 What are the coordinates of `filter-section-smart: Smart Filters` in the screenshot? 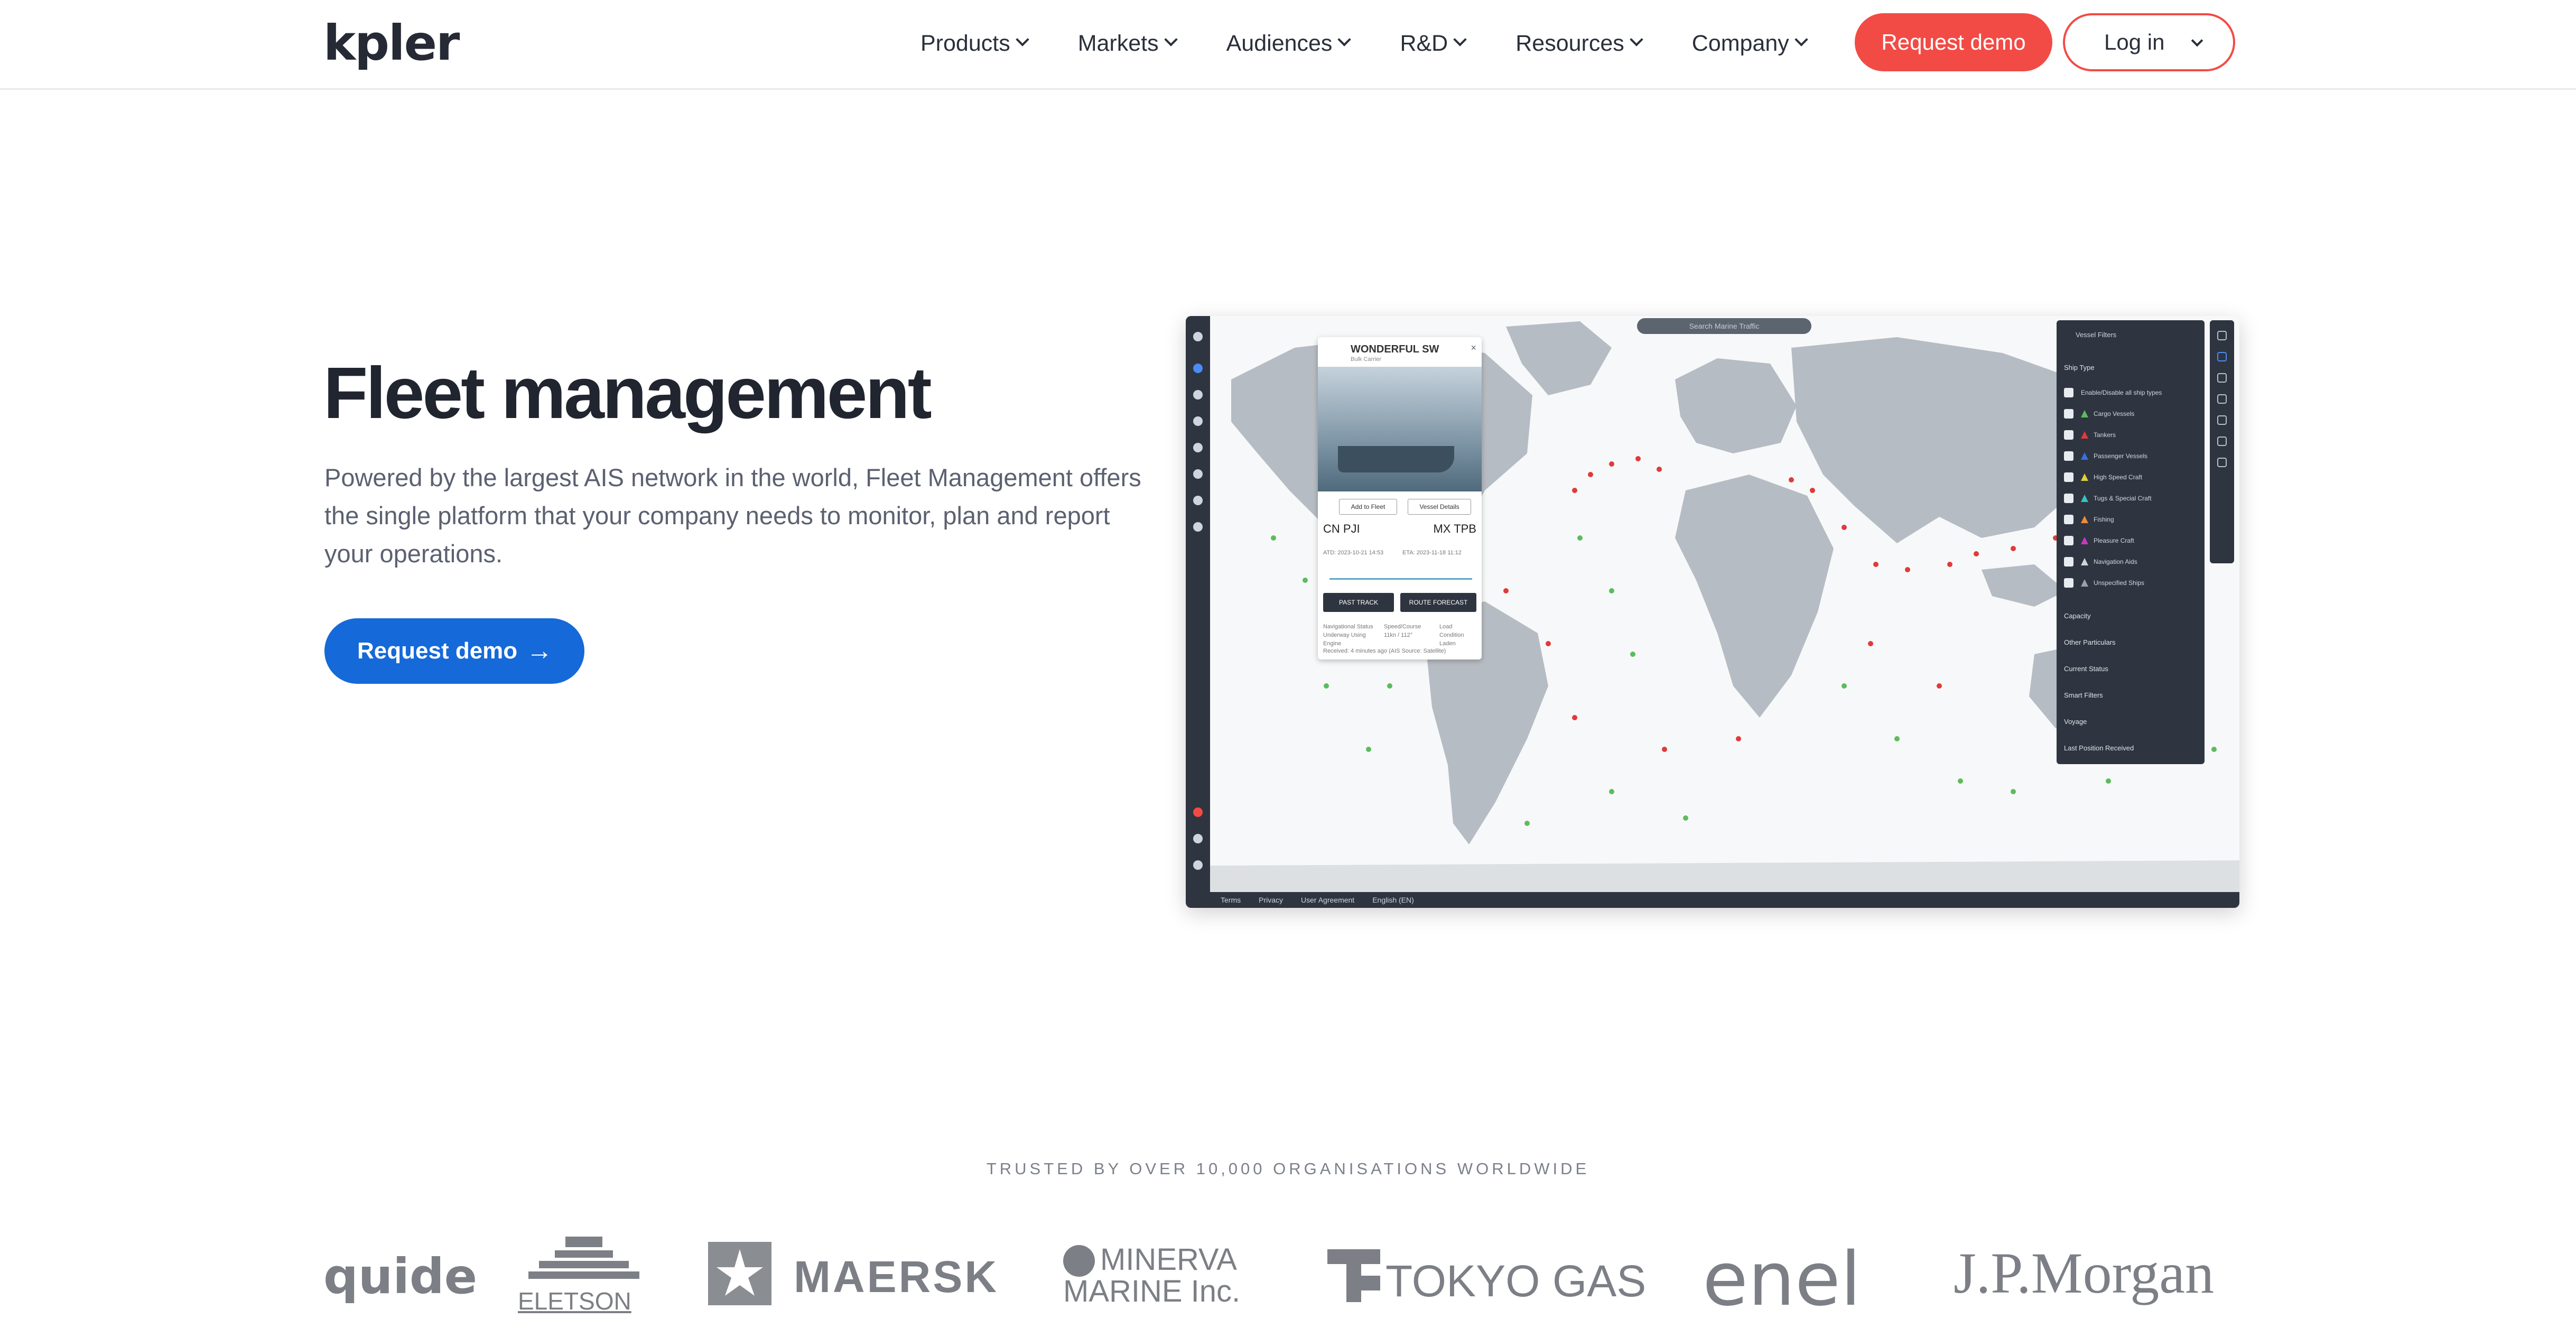 It's located at (2083, 695).